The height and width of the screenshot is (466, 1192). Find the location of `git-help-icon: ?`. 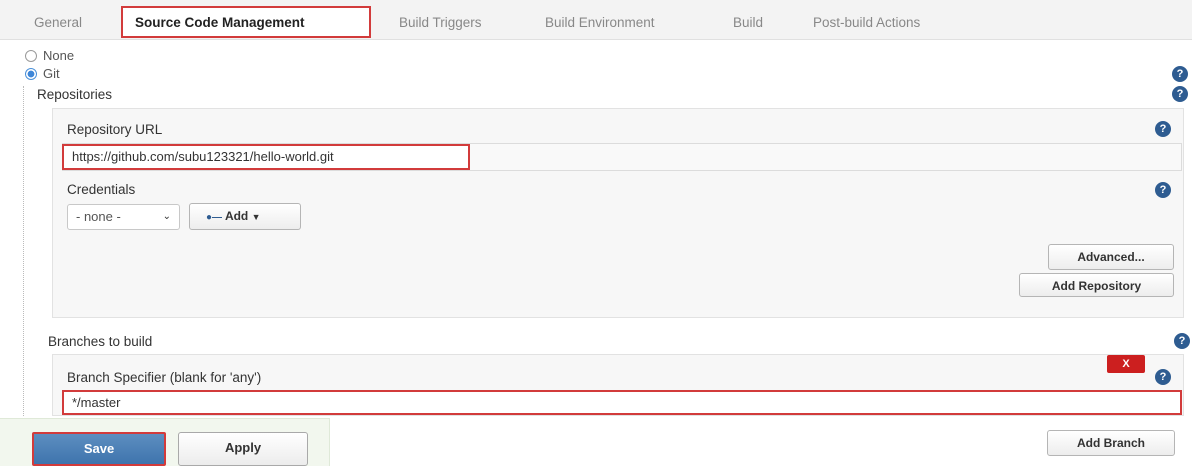

git-help-icon: ? is located at coordinates (1180, 74).